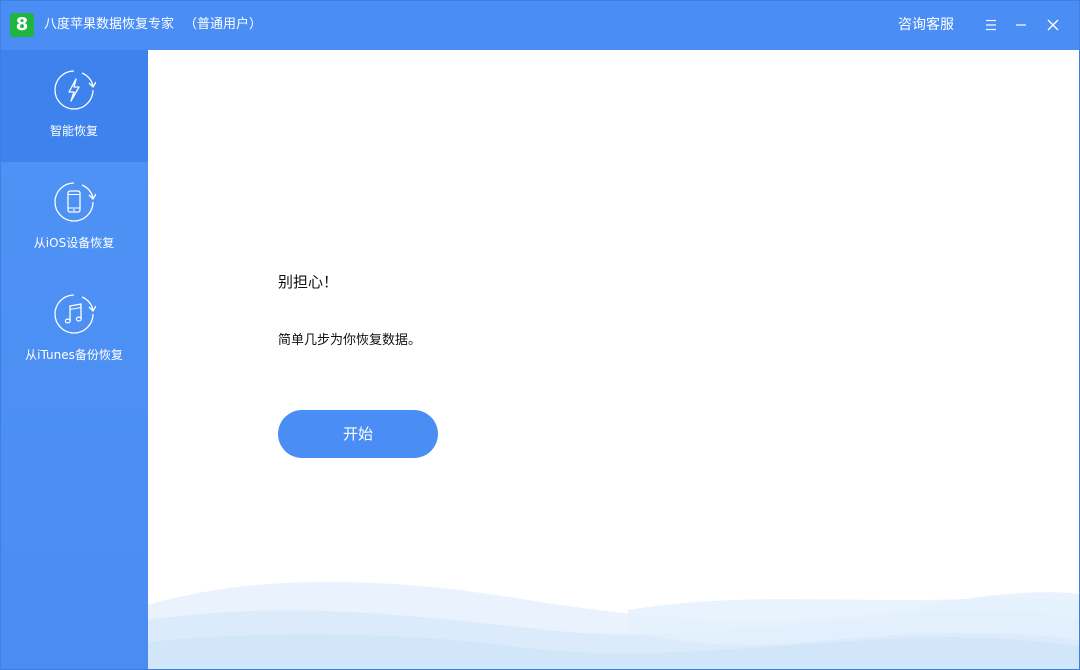  I want to click on minimize-icon, so click(1021, 25).